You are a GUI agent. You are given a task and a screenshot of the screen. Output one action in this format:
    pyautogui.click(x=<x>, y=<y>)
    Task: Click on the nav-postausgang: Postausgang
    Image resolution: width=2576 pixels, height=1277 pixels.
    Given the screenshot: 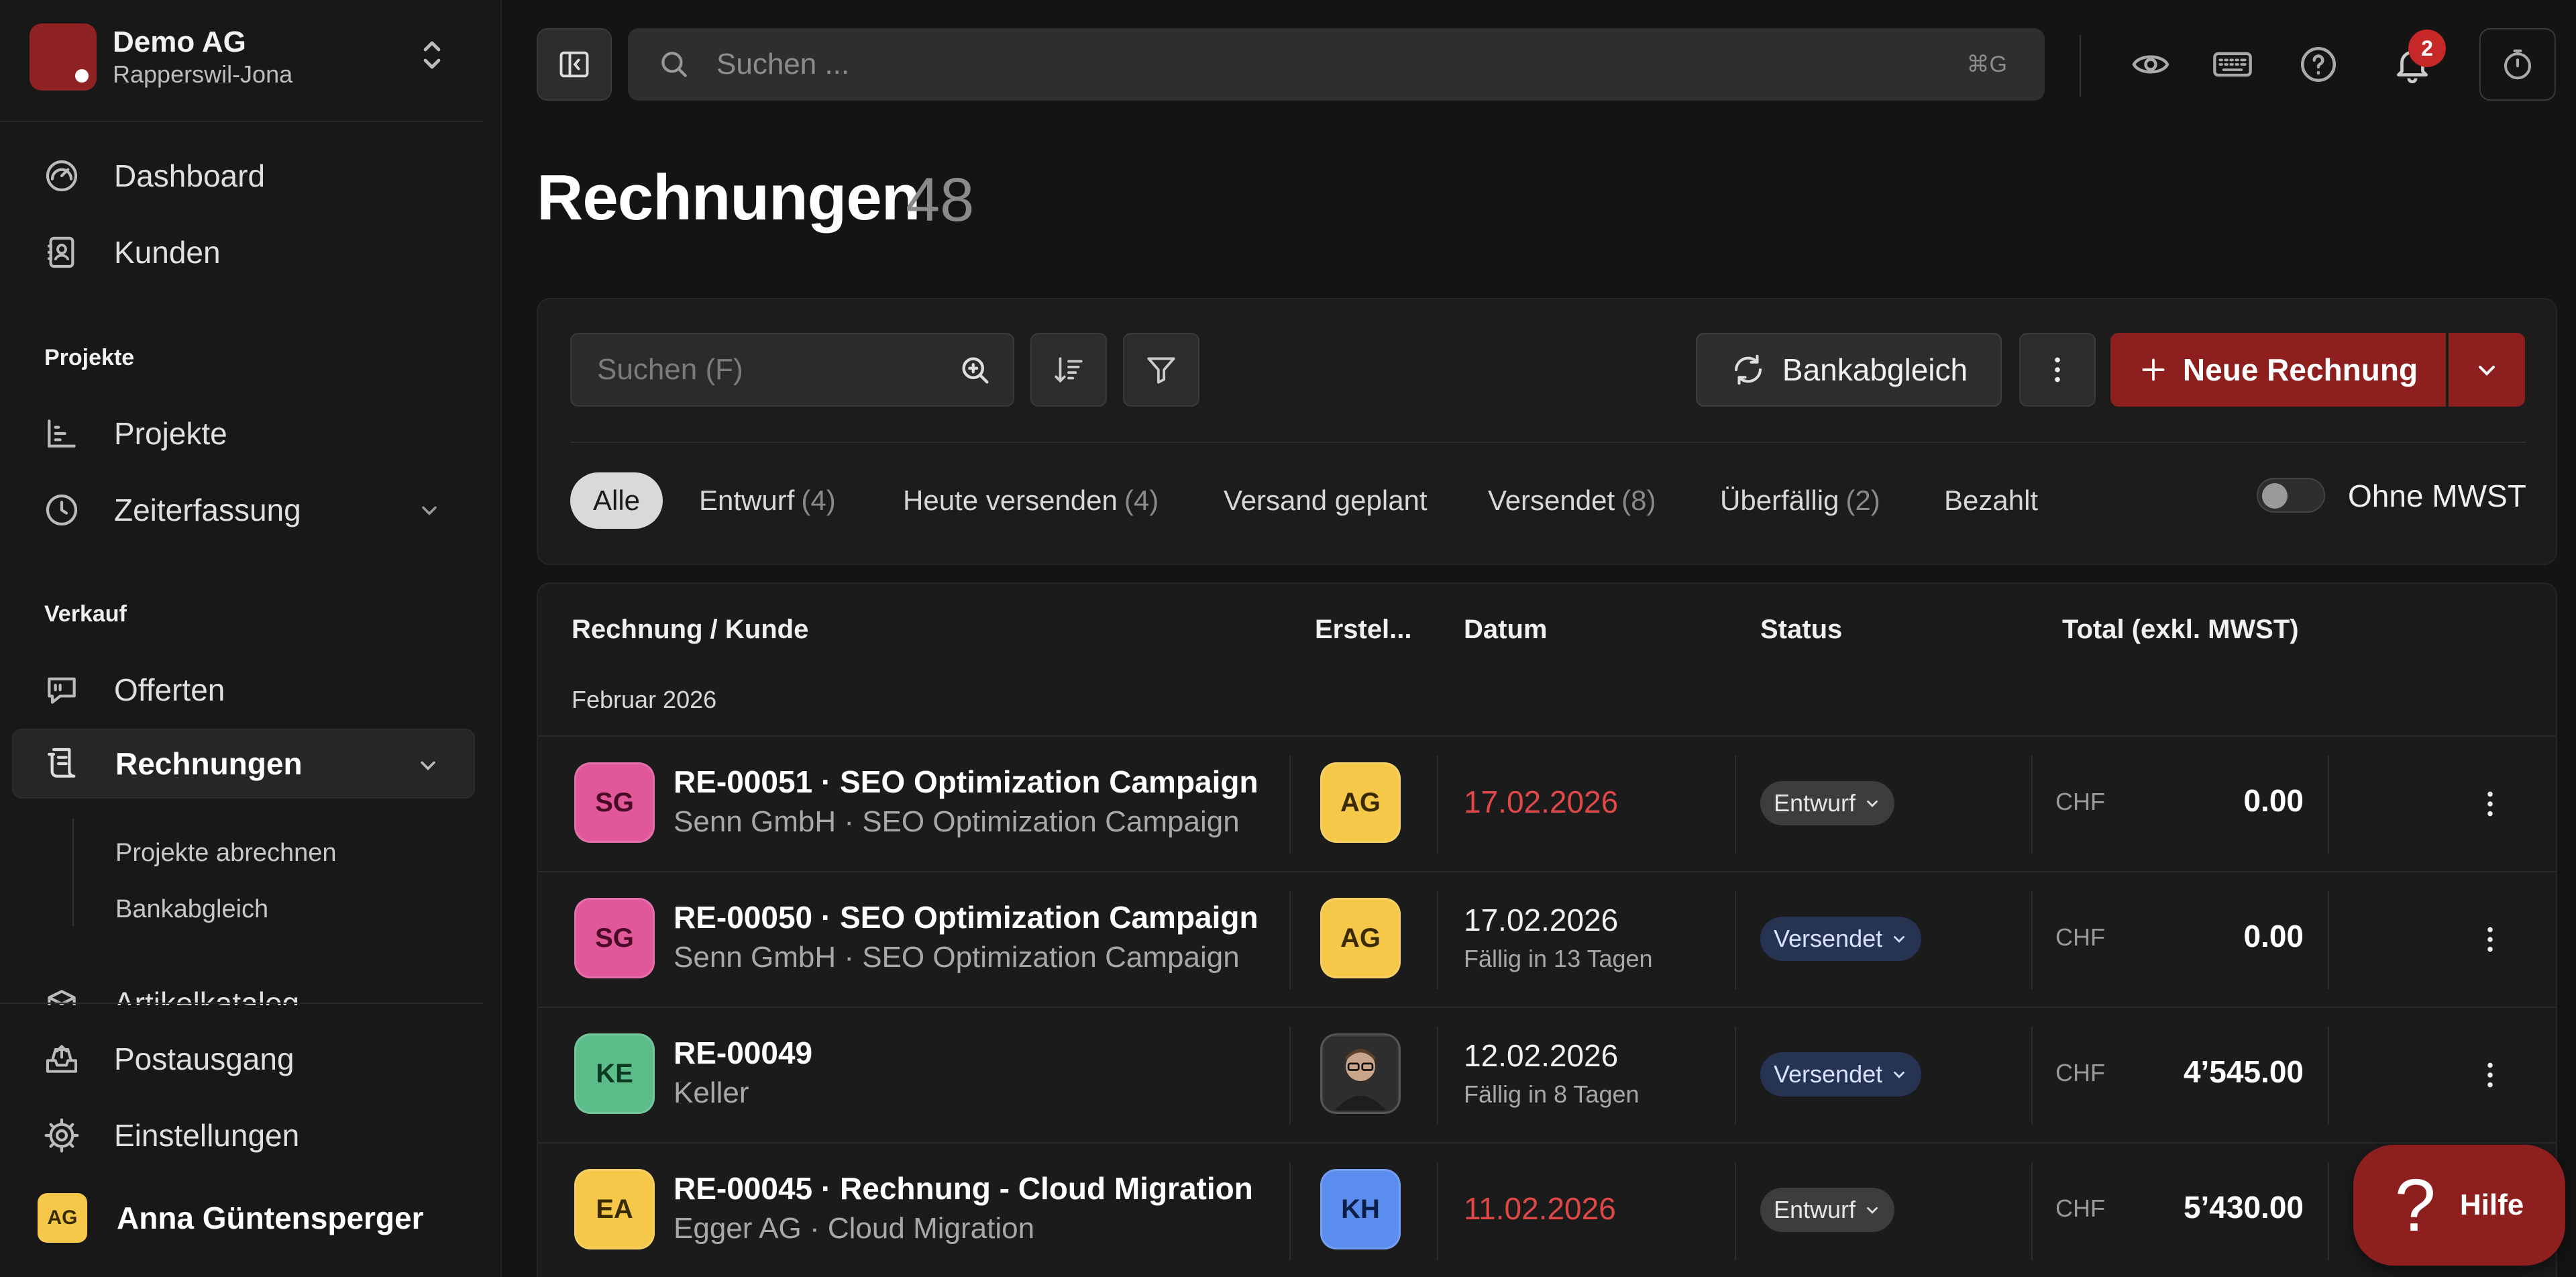 What is the action you would take?
    pyautogui.click(x=243, y=1059)
    